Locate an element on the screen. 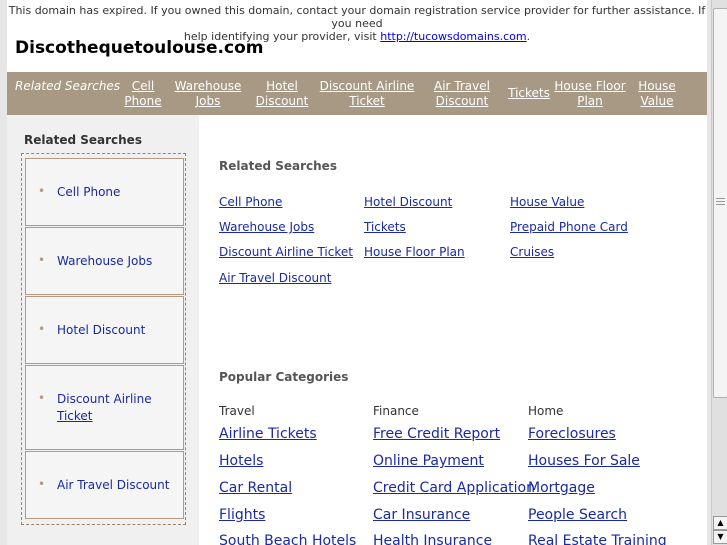 The height and width of the screenshot is (545, 727). related-link: House Value is located at coordinates (547, 202).